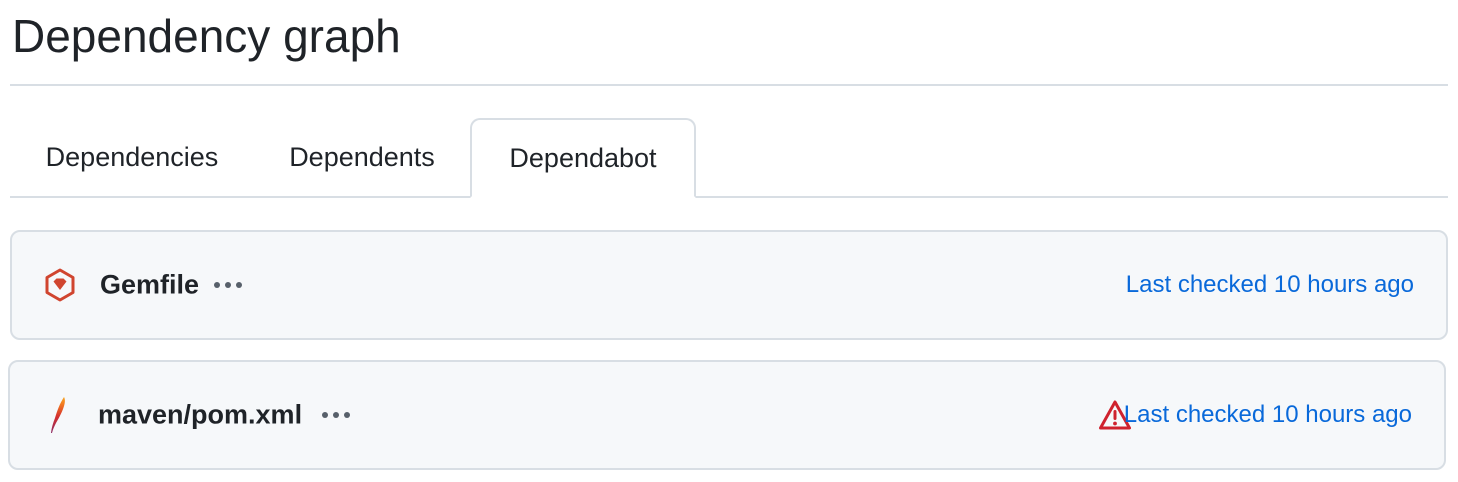  What do you see at coordinates (729, 197) in the screenshot?
I see `tabs-underline` at bounding box center [729, 197].